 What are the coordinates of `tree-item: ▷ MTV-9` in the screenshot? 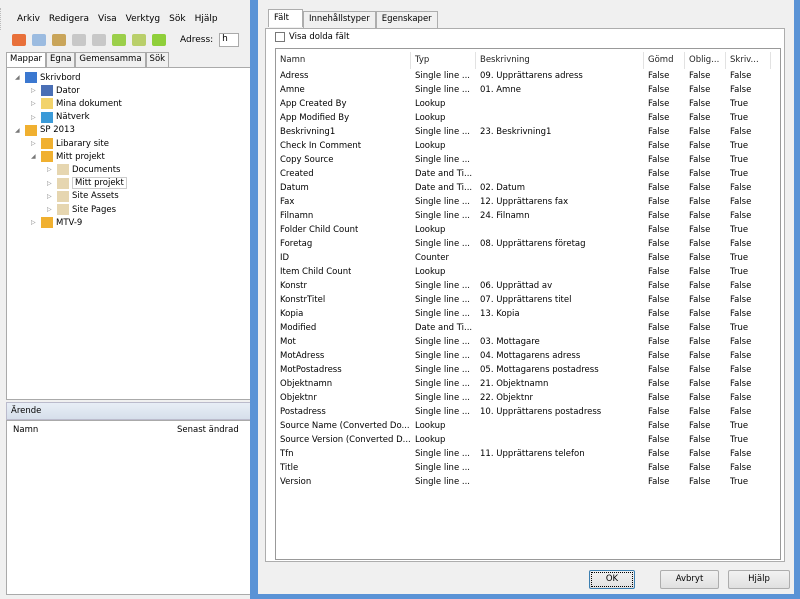 It's located at (56, 222).